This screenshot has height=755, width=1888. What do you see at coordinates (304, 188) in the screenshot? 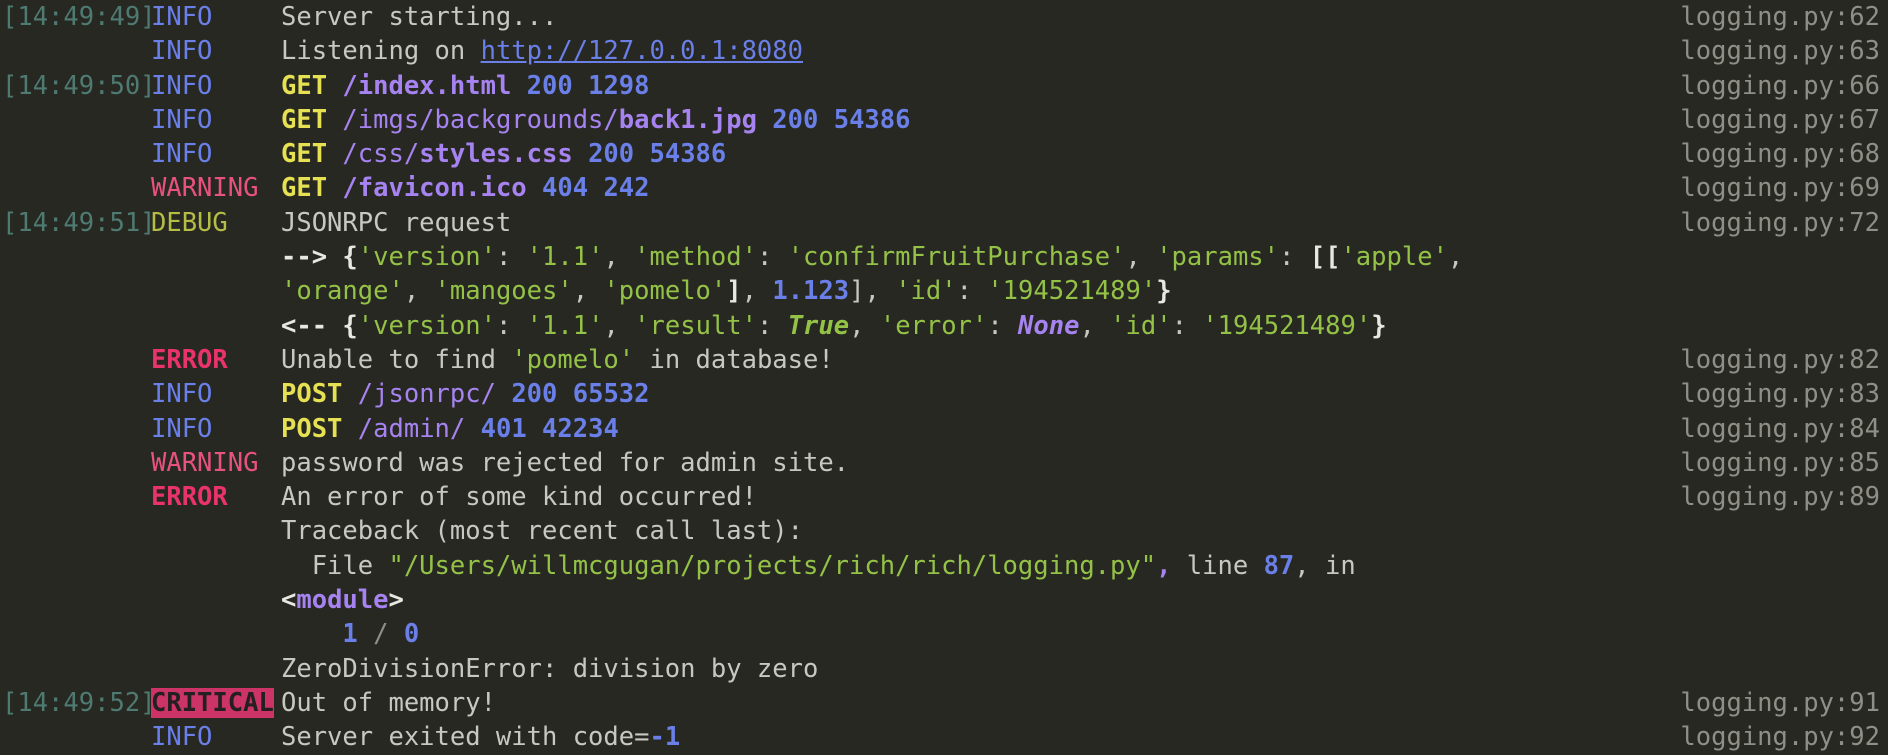
I see `log-token: GET` at bounding box center [304, 188].